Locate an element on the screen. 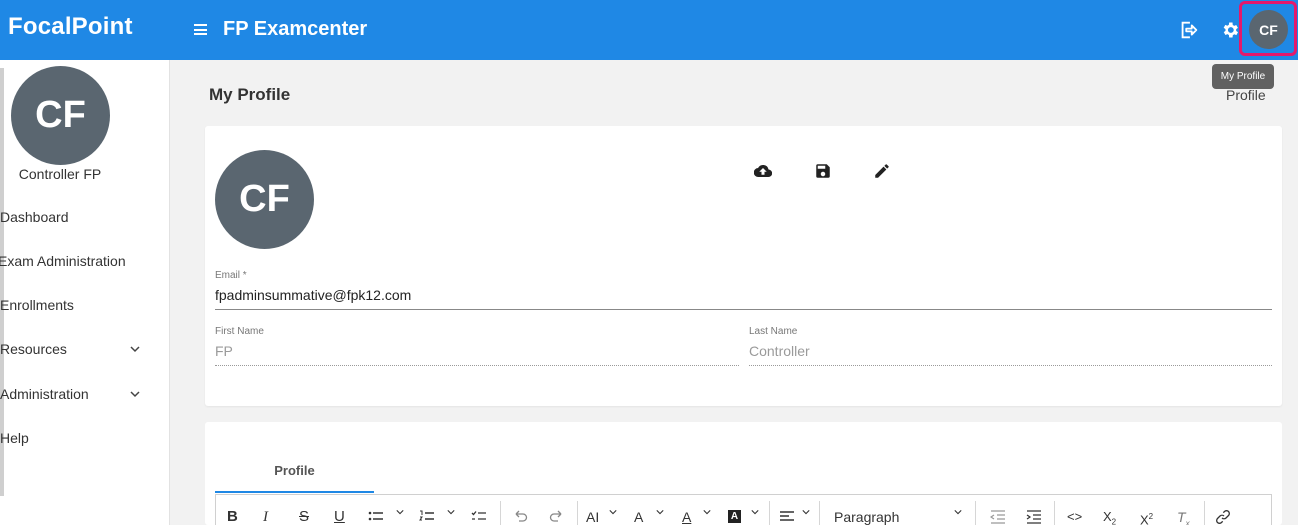 This screenshot has height=525, width=1298. subscript-icon: X2 is located at coordinates (1109, 516).